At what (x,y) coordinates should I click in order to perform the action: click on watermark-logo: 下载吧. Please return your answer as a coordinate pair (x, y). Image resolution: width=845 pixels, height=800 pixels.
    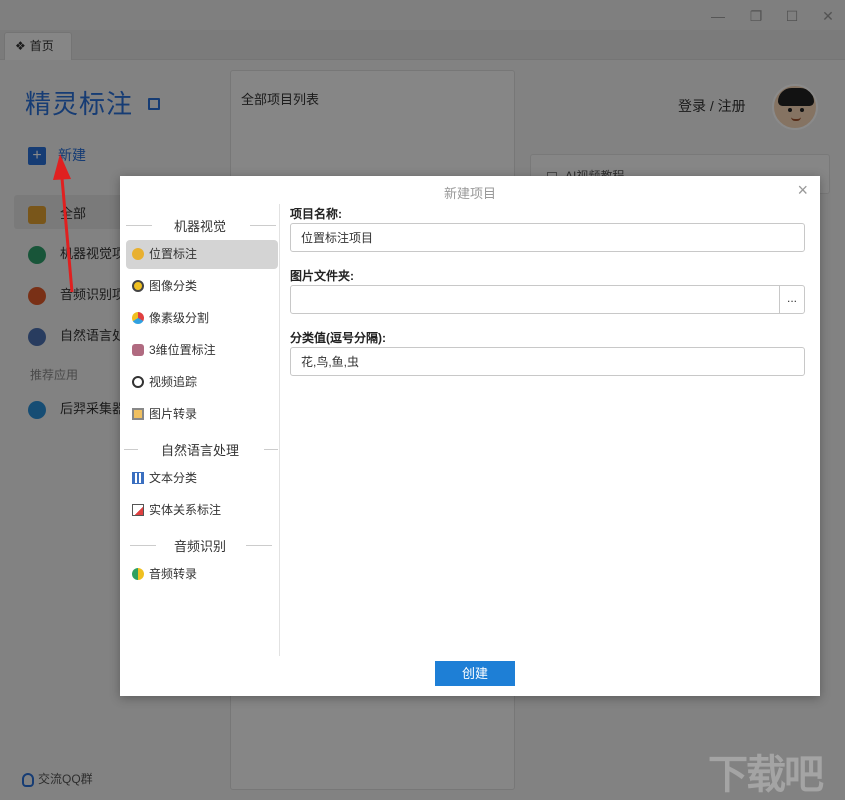
    Looking at the image, I should click on (766, 775).